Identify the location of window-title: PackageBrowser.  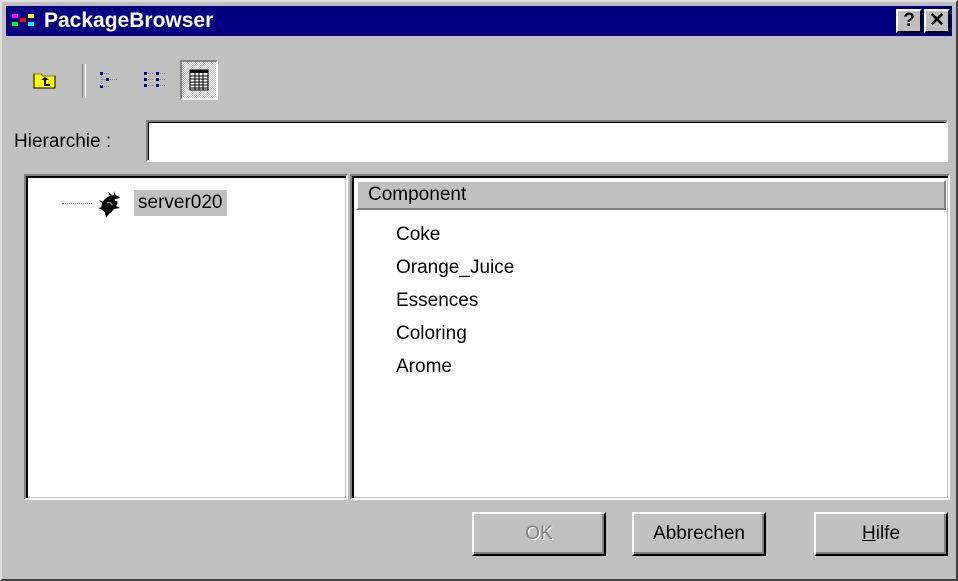
(129, 20).